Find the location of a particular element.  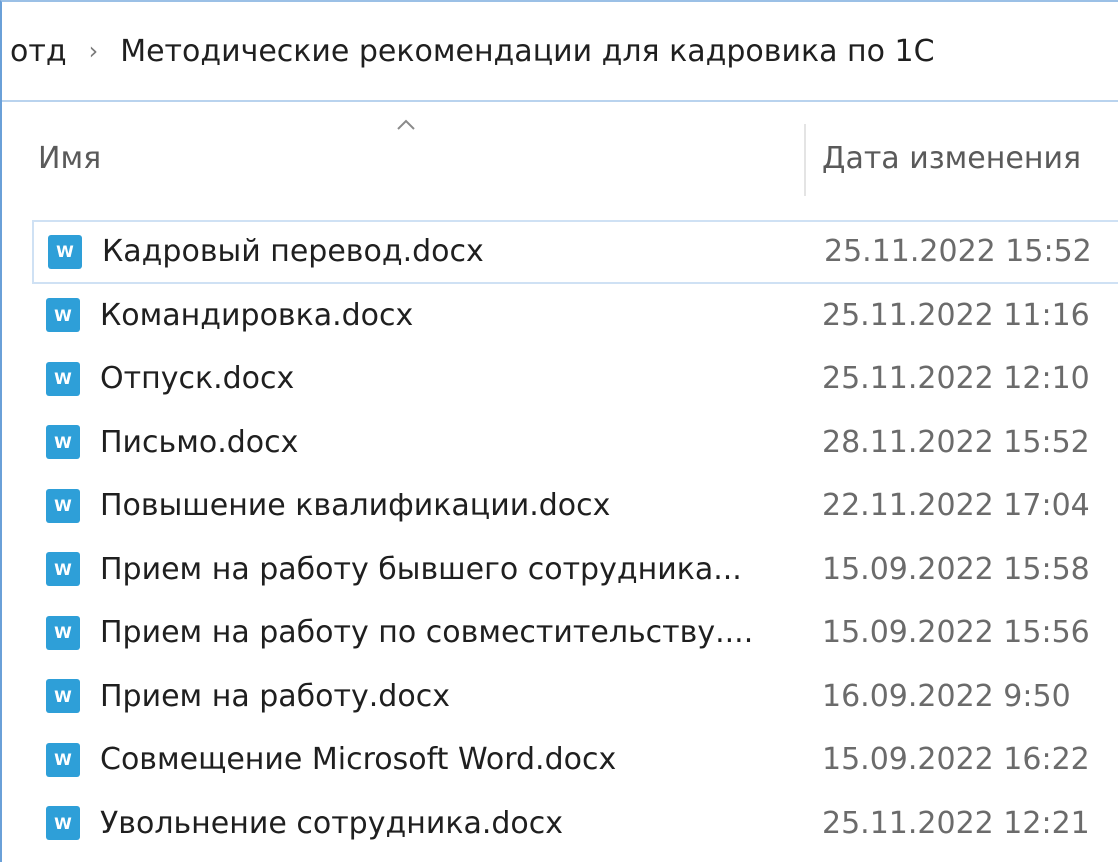

file-name: Письмо.docx is located at coordinates (199, 442).